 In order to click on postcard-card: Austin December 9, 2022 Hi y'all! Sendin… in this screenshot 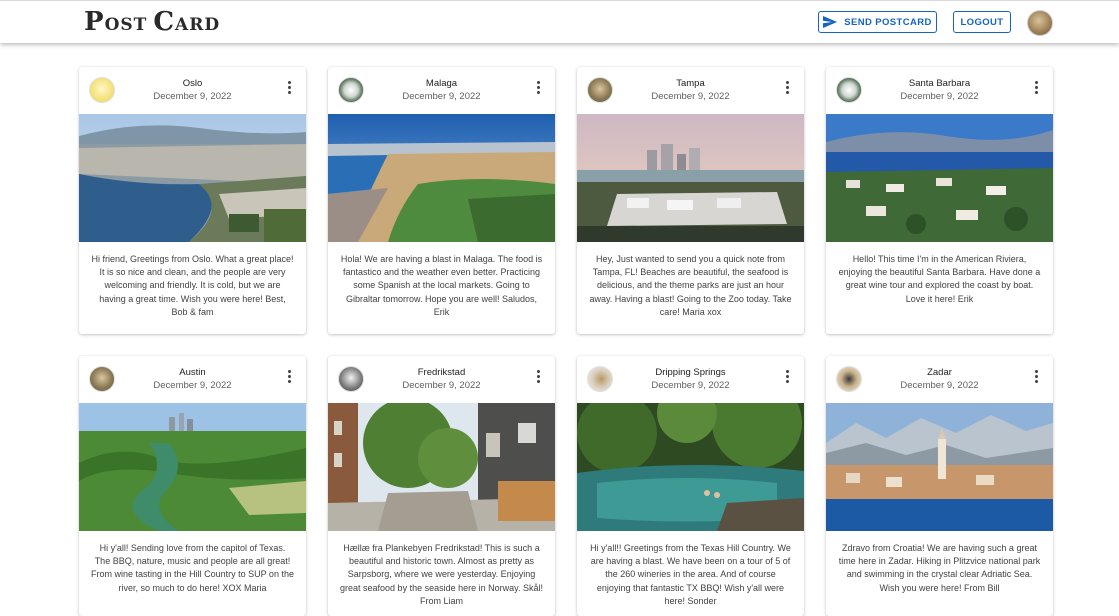, I will do `click(192, 486)`.